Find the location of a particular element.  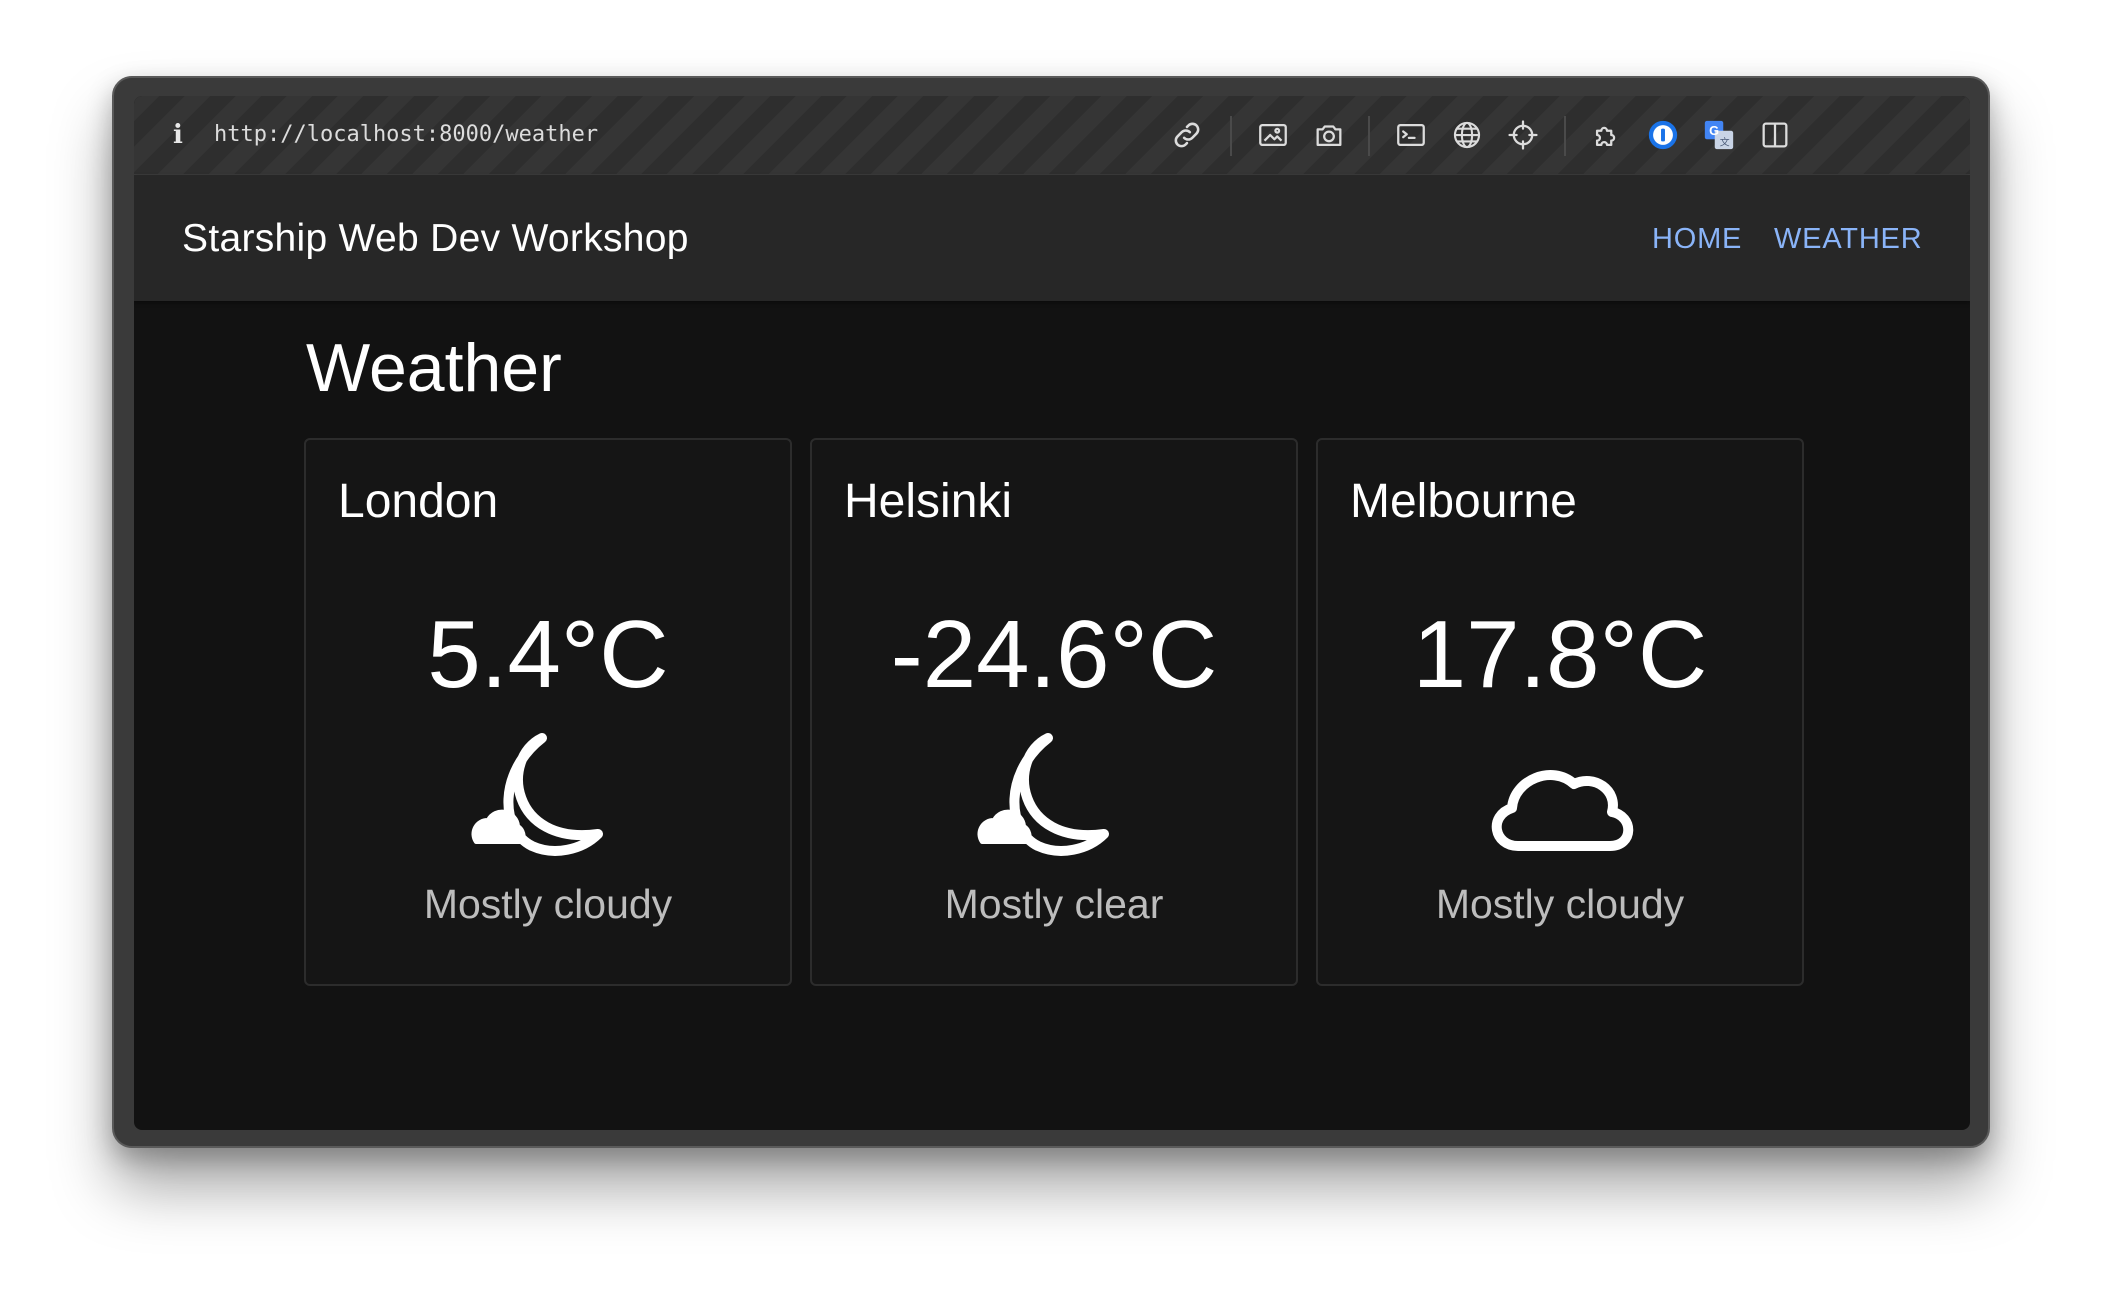

temperature: -24.6°C is located at coordinates (1054, 654).